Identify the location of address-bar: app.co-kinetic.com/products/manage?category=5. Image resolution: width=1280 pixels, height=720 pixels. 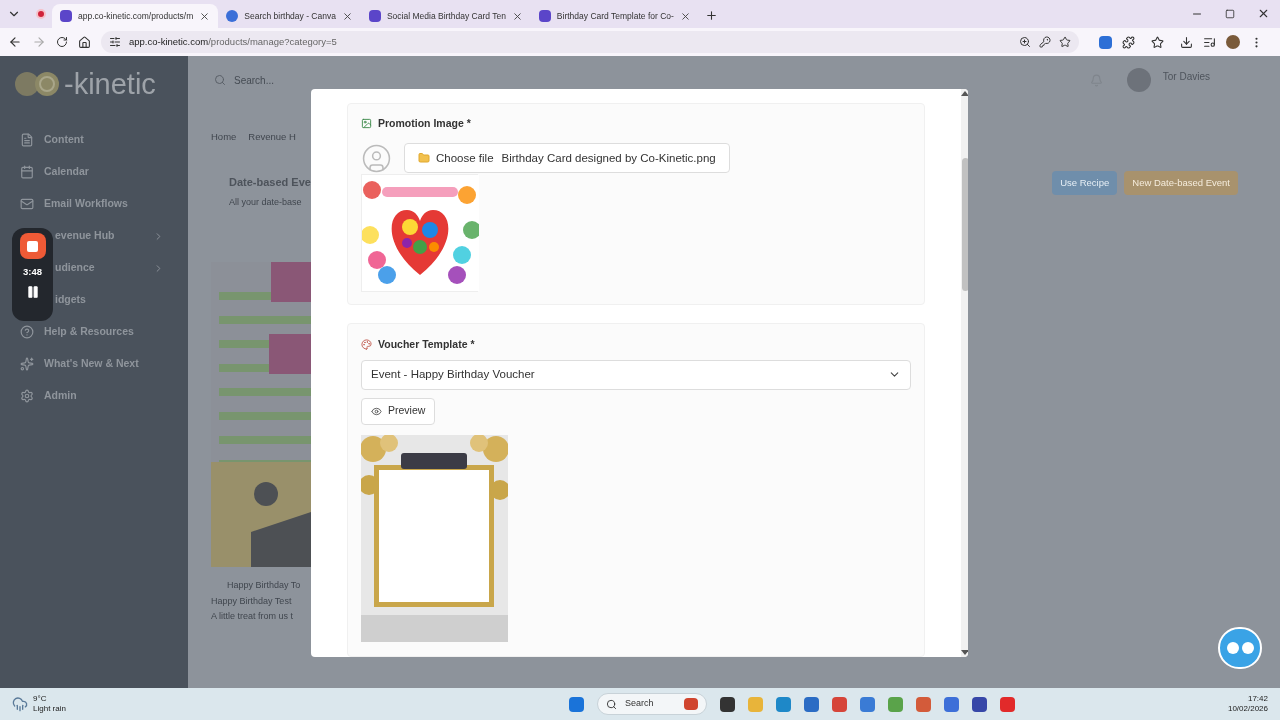
(590, 42).